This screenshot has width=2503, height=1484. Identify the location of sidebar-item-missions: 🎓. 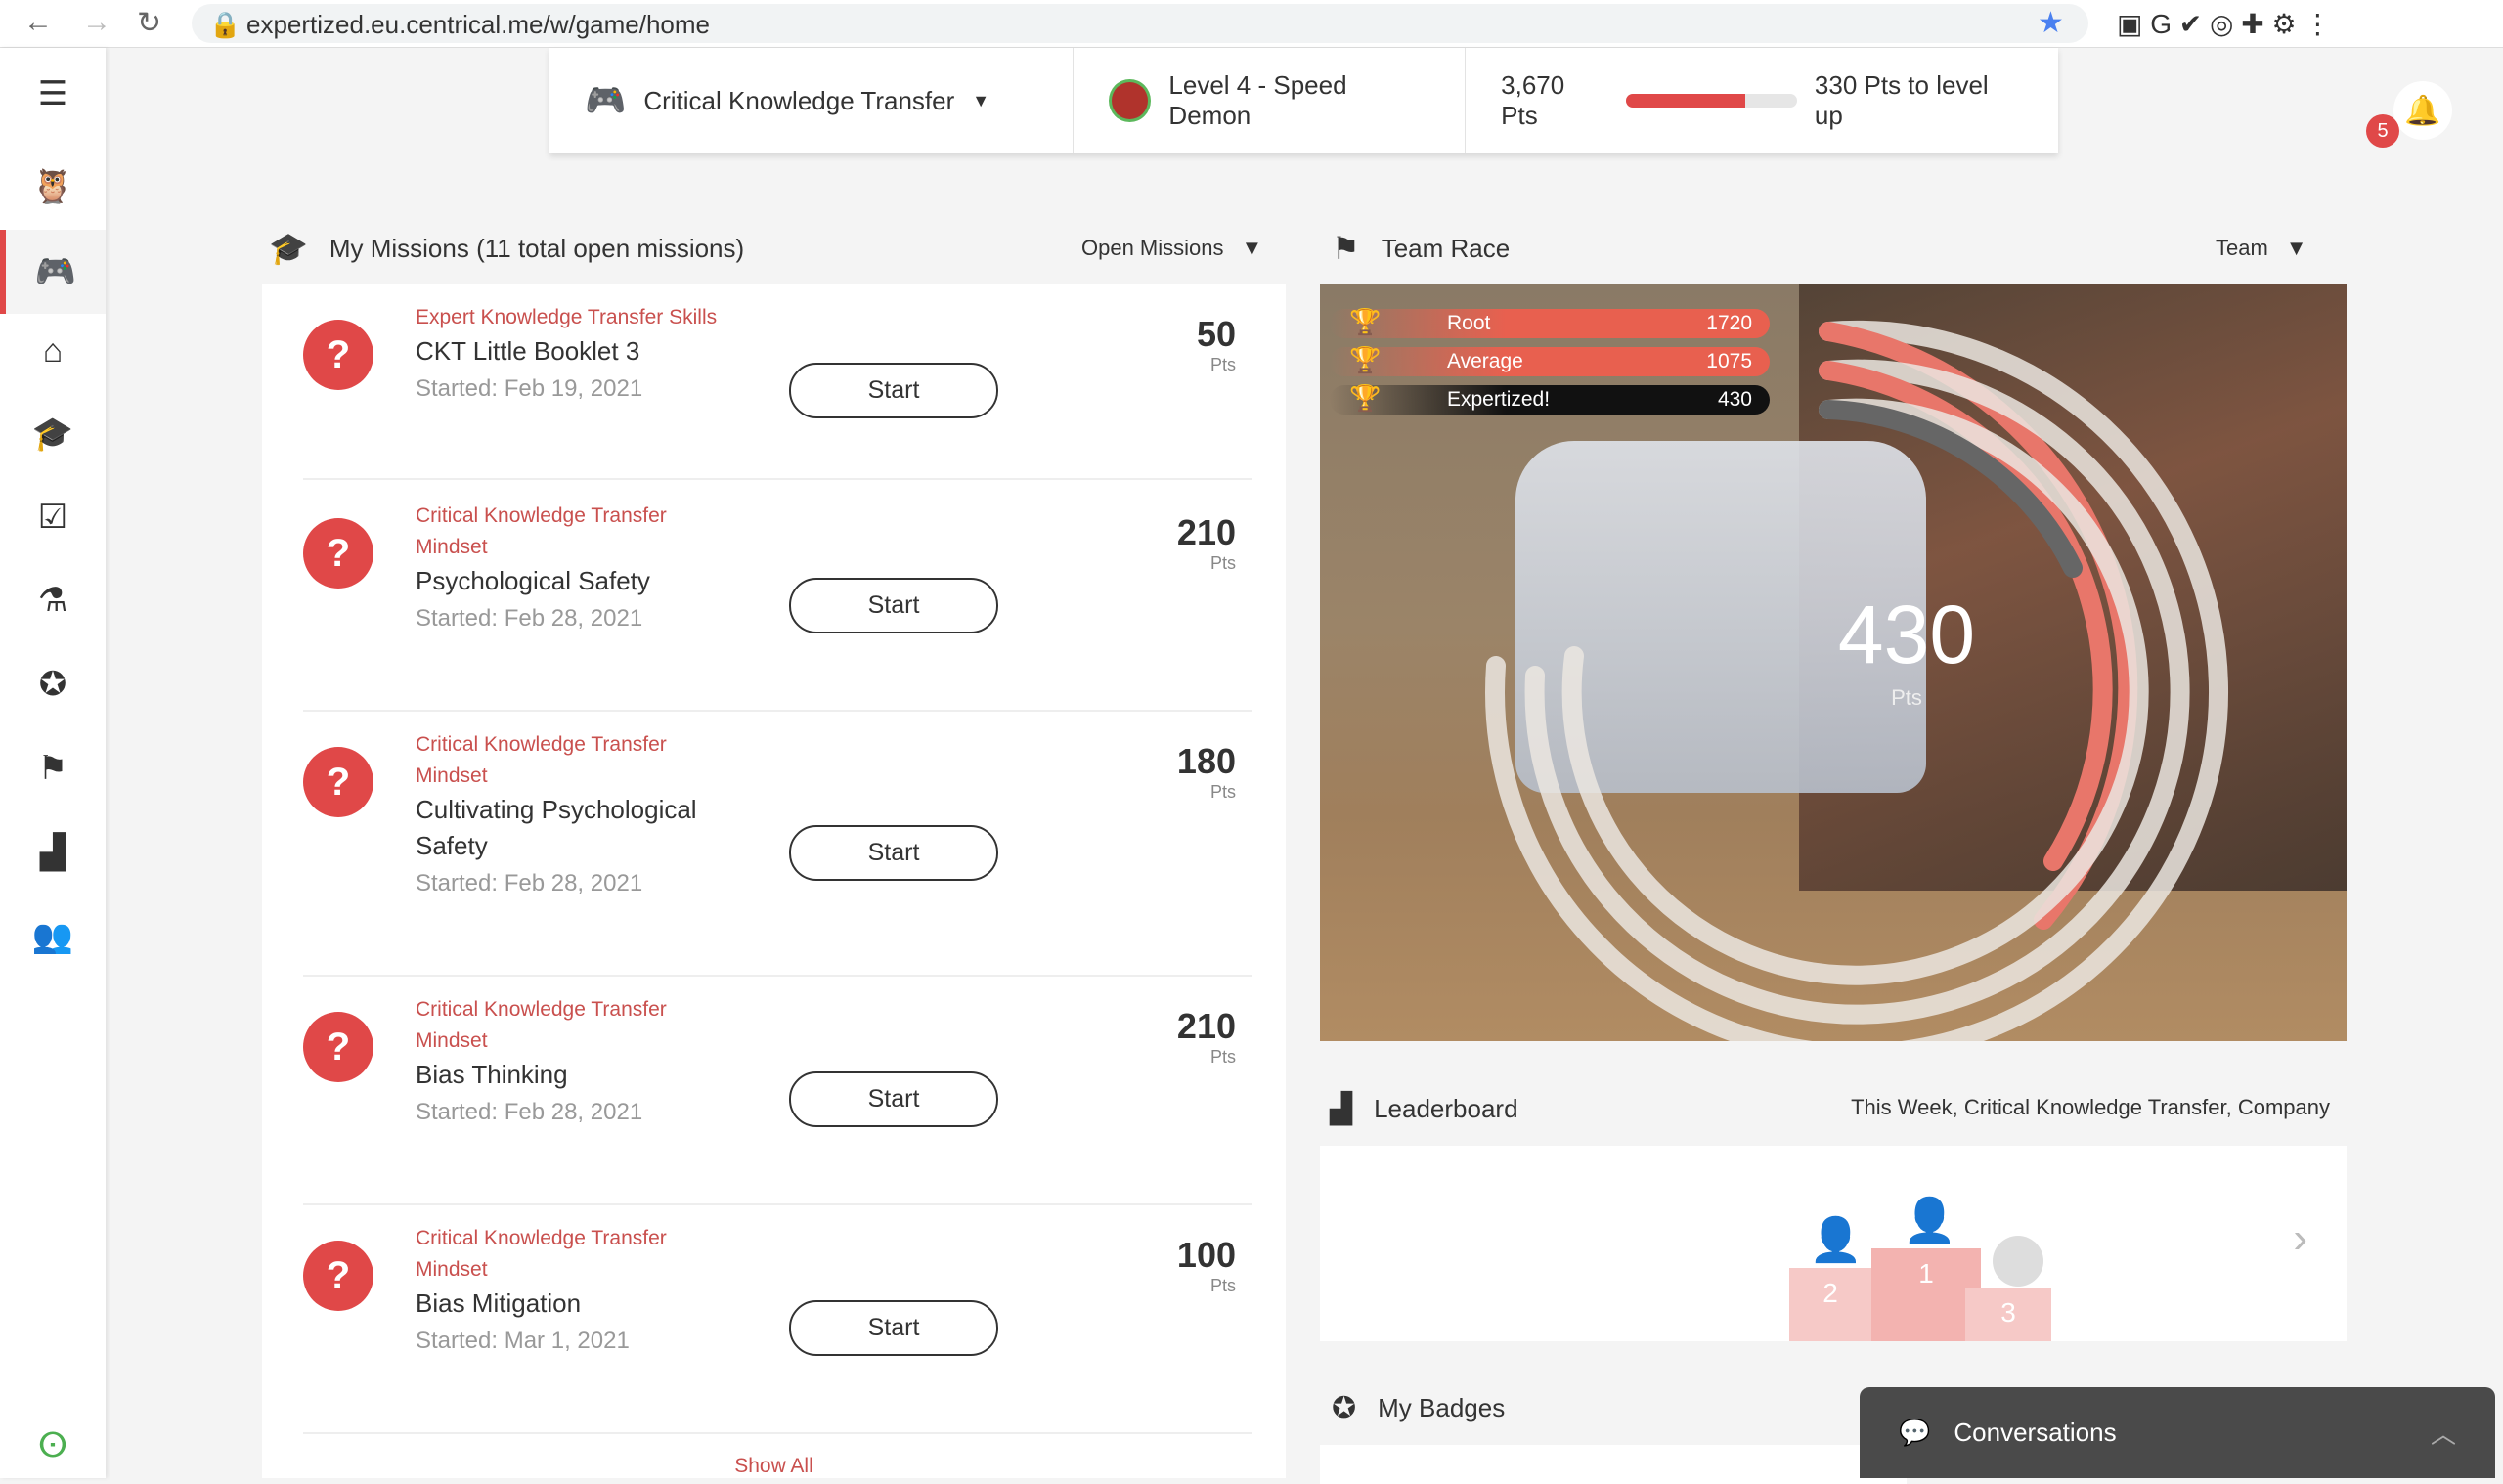
(53, 434).